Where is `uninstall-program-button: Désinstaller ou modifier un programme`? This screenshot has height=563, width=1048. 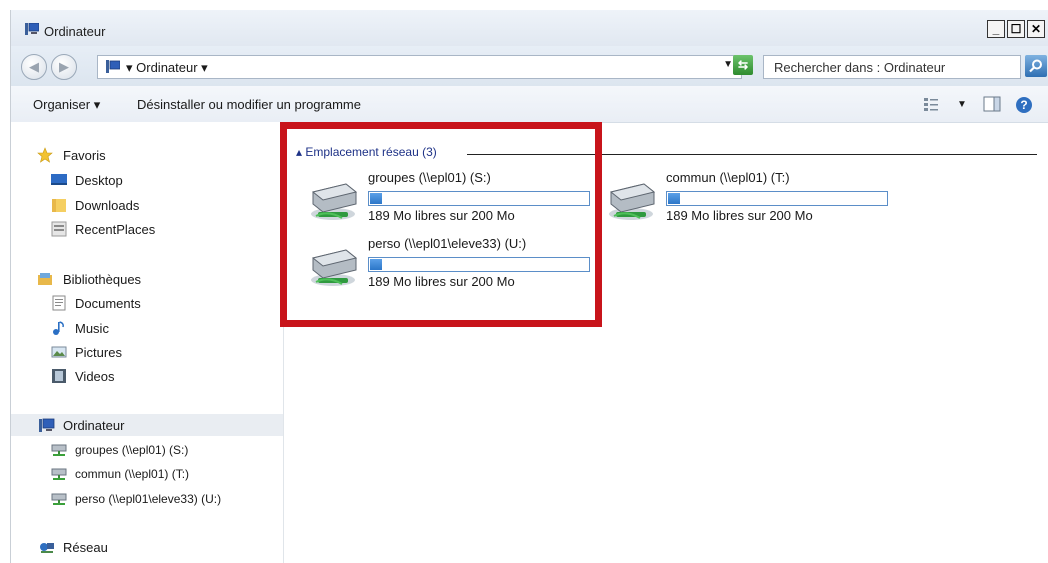 uninstall-program-button: Désinstaller ou modifier un programme is located at coordinates (249, 104).